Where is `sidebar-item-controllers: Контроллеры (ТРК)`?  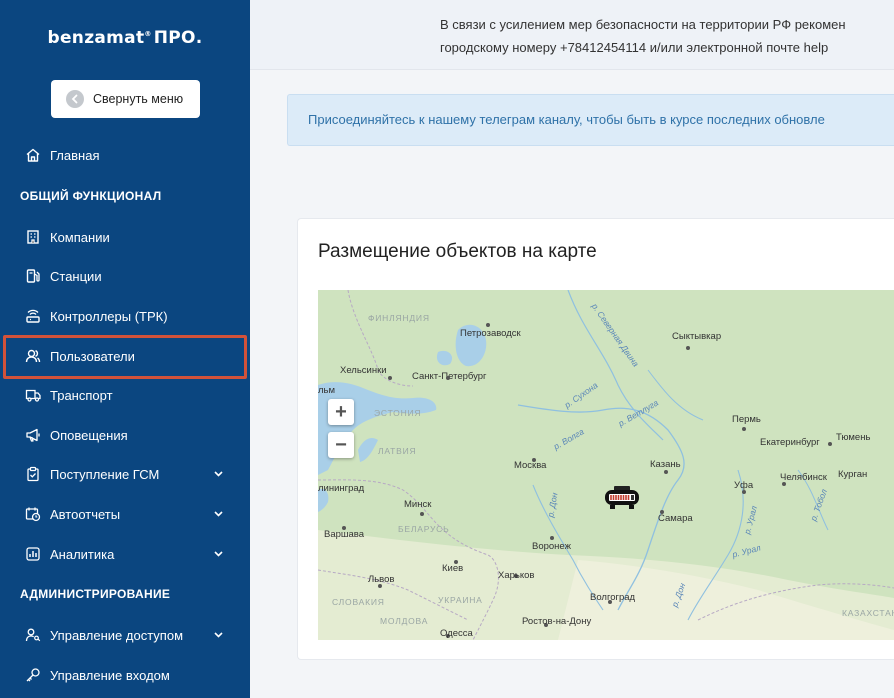
sidebar-item-controllers: Контроллеры (ТРК) is located at coordinates (125, 316).